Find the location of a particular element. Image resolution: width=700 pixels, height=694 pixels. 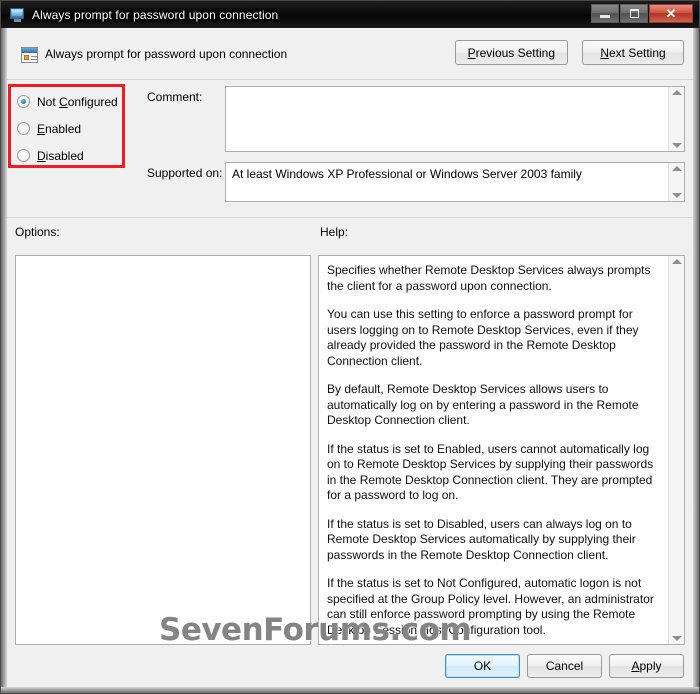

radio-enabled-indicator is located at coordinates (23, 128).